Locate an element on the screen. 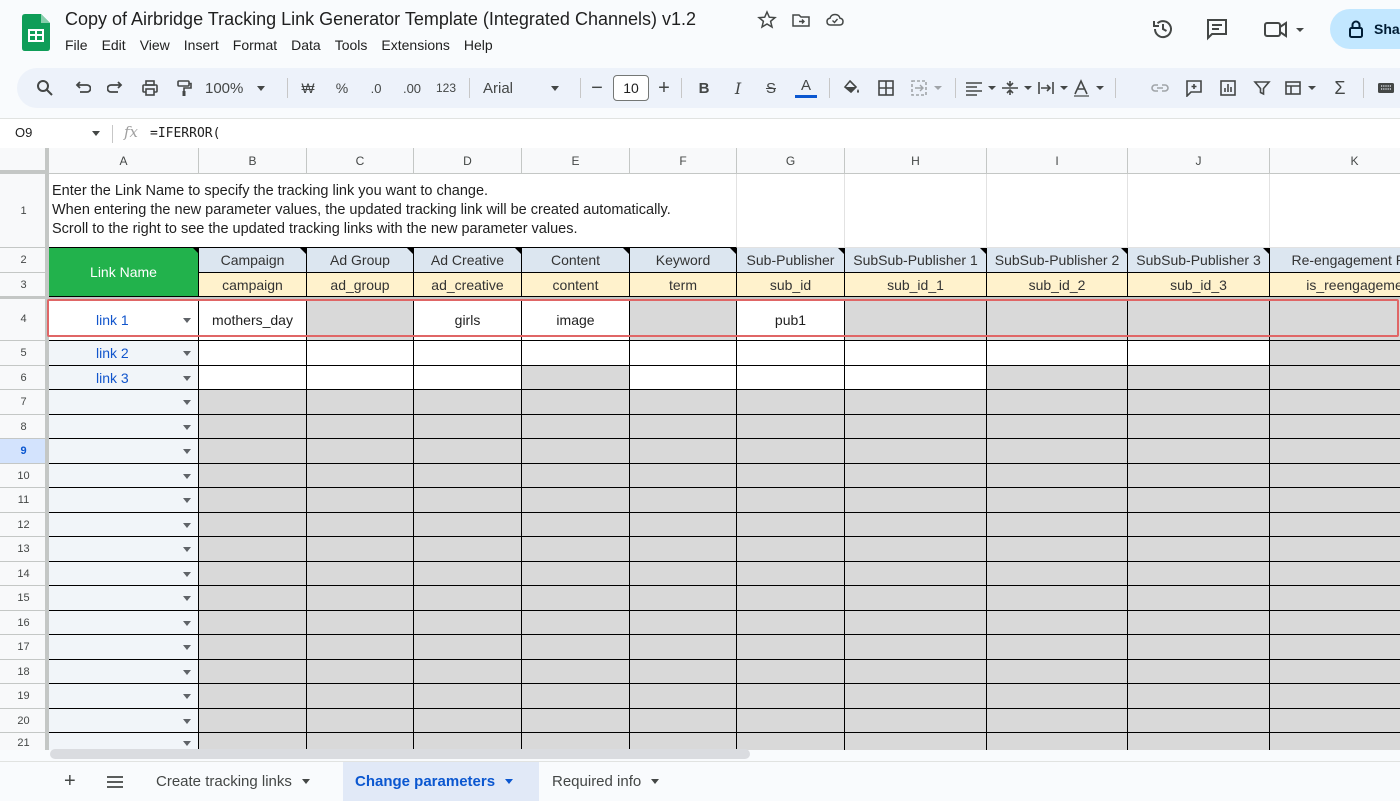  row-header-19: 19 is located at coordinates (24, 696).